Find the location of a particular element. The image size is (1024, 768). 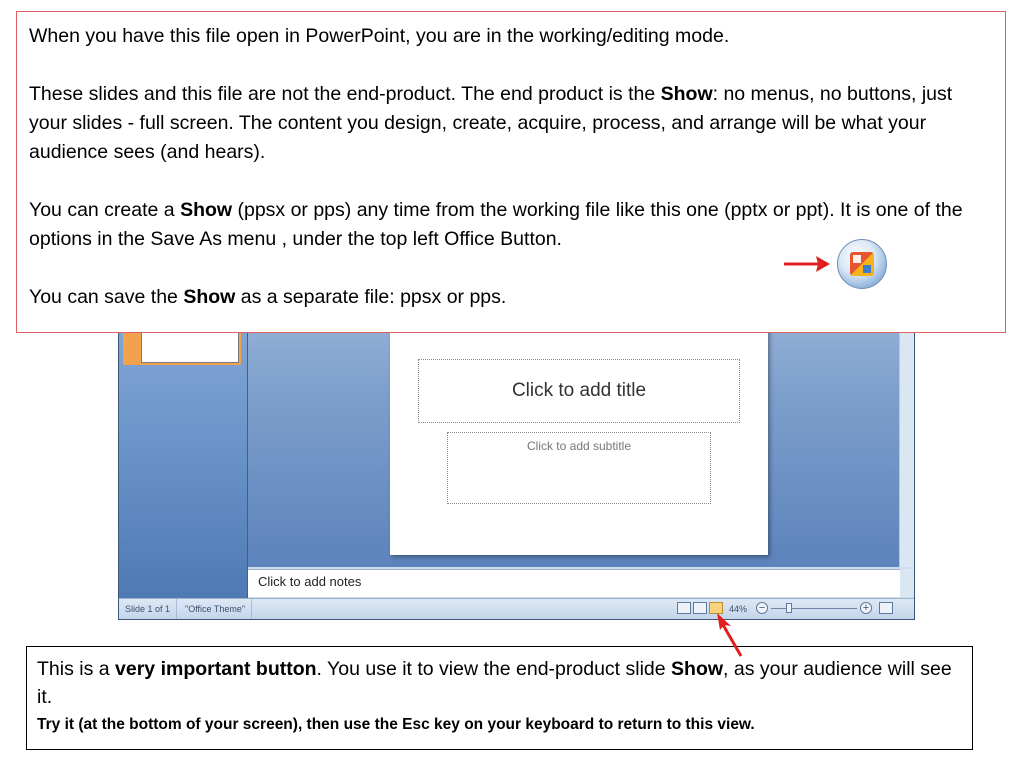

office-logo-icon is located at coordinates (862, 264).